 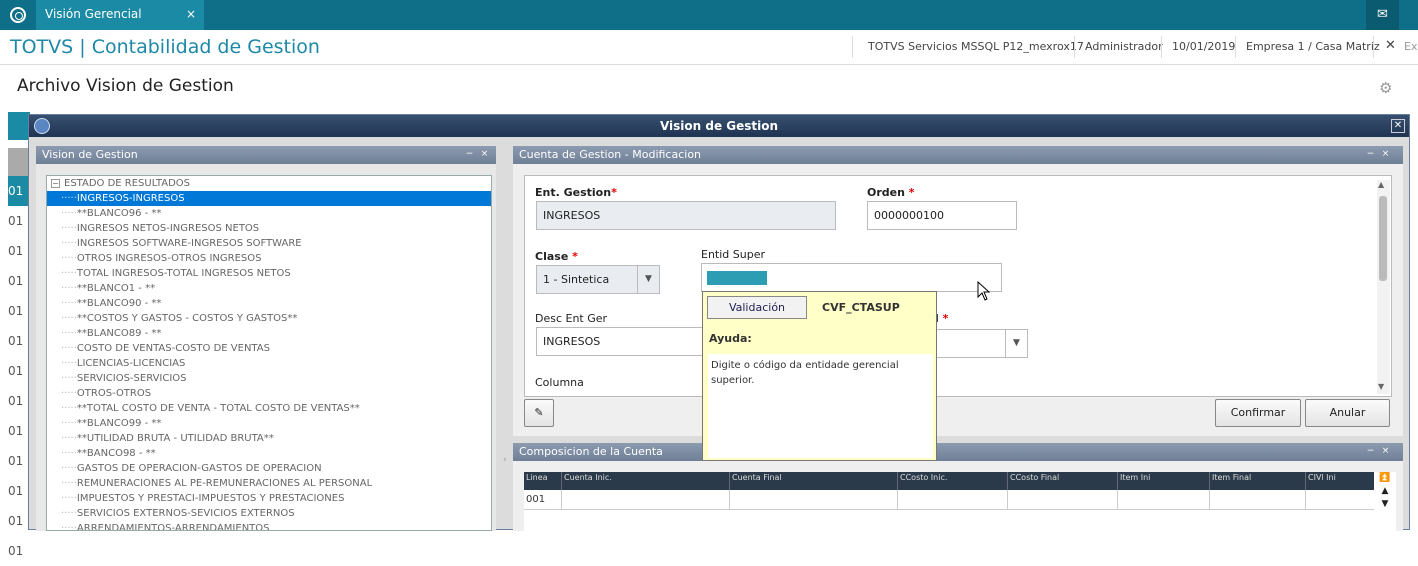 What do you see at coordinates (1382, 15) in the screenshot?
I see `envelope-icon: ✉` at bounding box center [1382, 15].